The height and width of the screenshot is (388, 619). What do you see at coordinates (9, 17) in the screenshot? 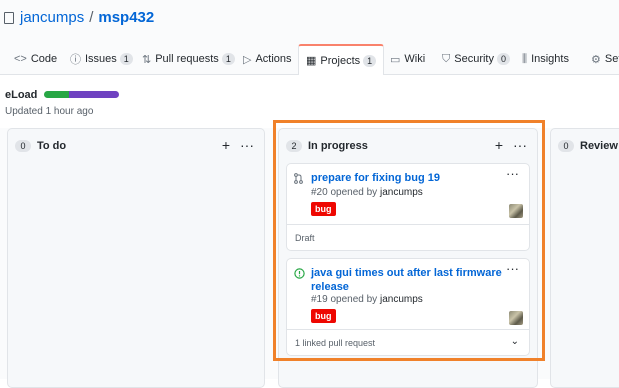
I see `repo-icon` at bounding box center [9, 17].